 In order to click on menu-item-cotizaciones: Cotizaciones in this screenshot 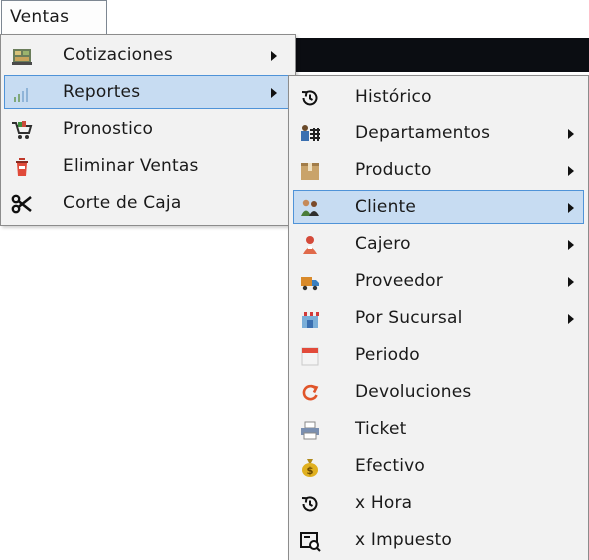, I will do `click(148, 55)`.